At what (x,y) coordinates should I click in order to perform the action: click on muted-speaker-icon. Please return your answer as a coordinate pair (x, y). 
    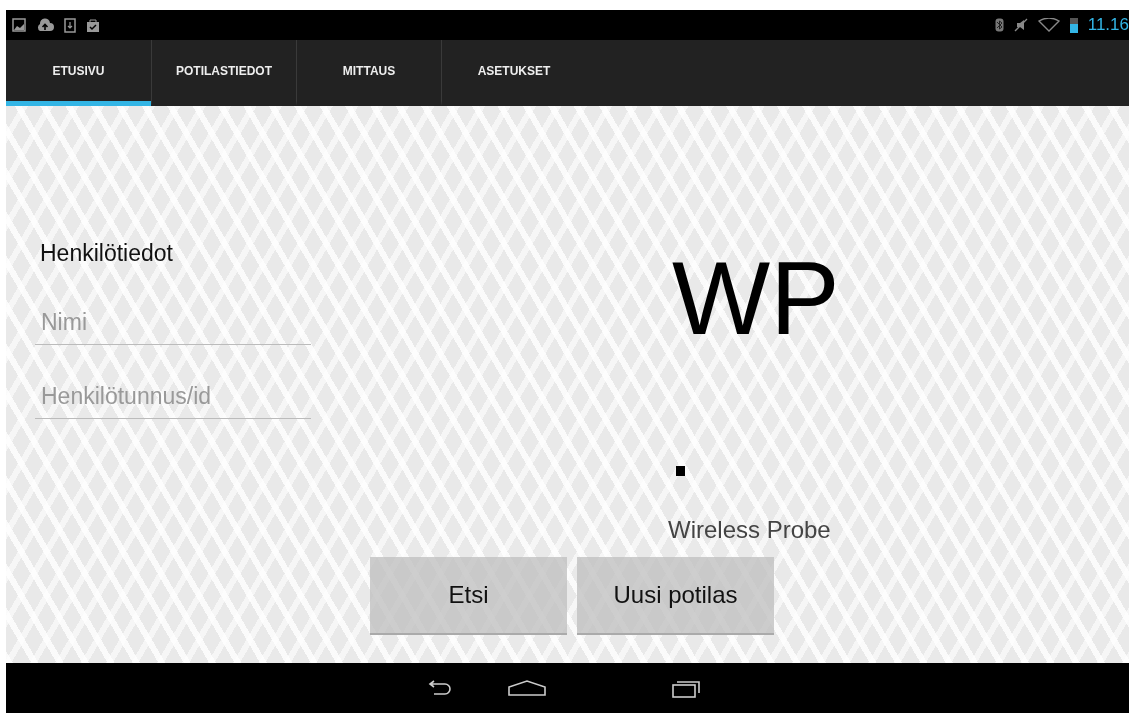
    Looking at the image, I should click on (1020, 25).